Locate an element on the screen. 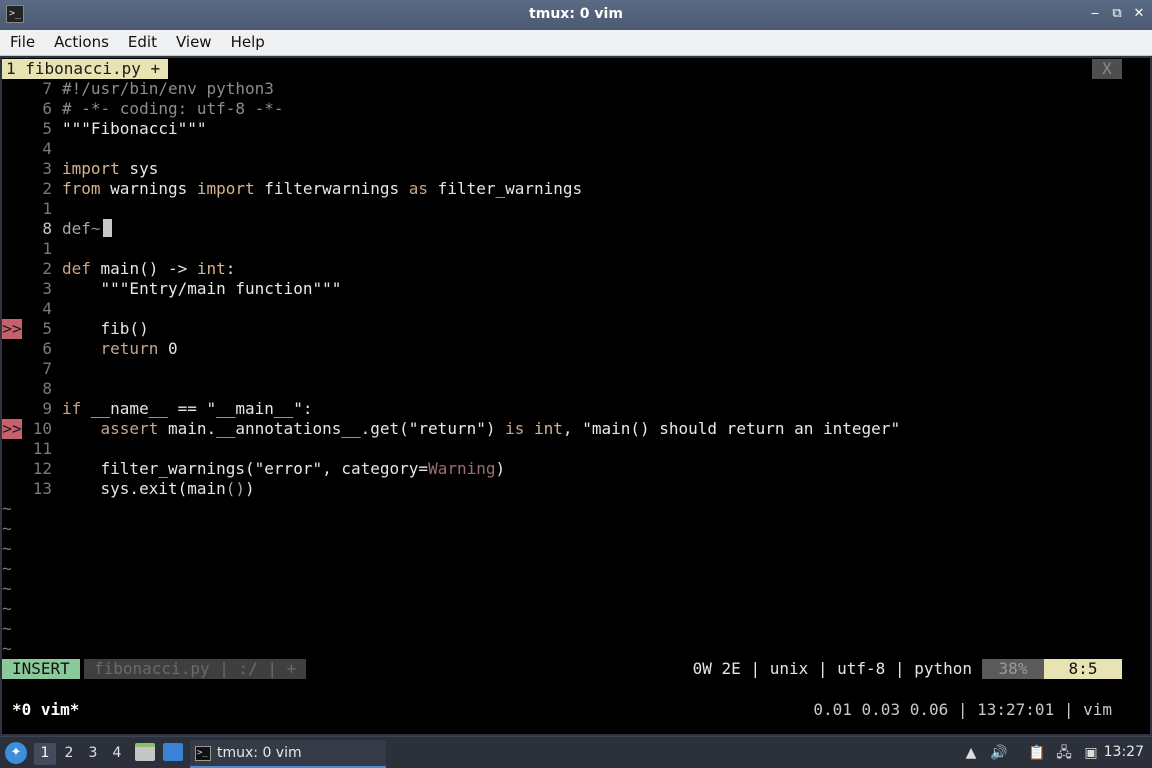  code-token: import is located at coordinates (91, 168).